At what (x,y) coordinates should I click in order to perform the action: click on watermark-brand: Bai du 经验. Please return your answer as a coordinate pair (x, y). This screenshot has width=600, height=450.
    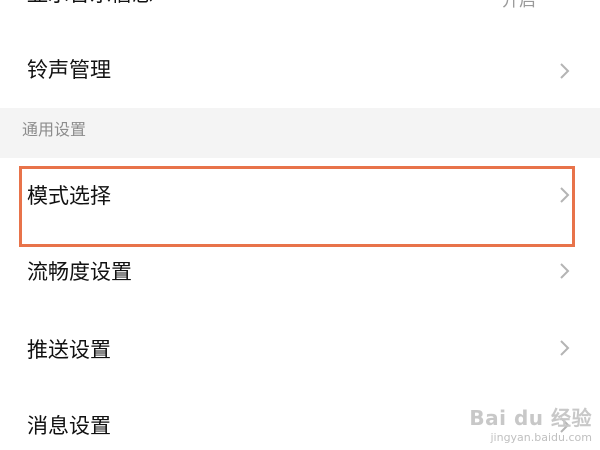
    Looking at the image, I should click on (530, 418).